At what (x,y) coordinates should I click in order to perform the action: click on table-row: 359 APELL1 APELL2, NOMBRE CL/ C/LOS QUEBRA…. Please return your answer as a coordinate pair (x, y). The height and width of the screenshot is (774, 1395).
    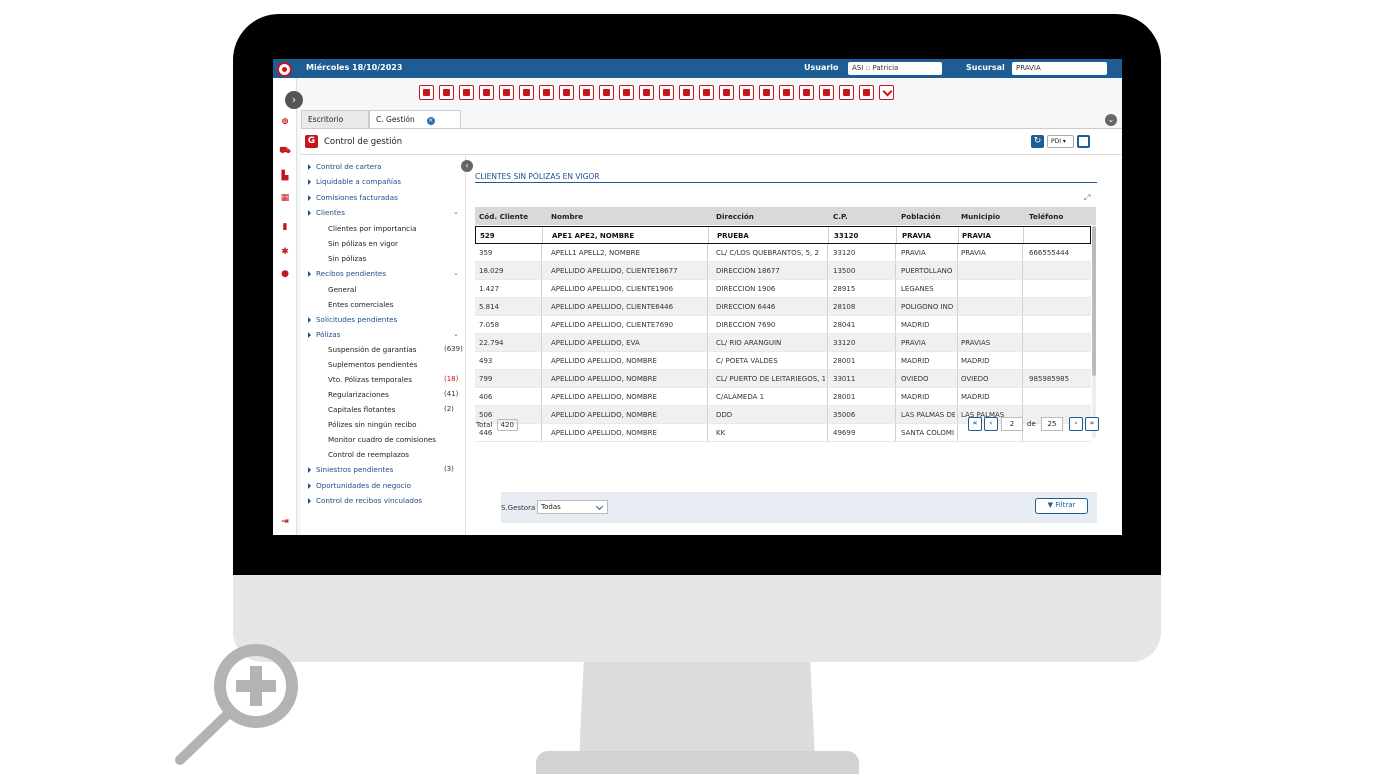
    Looking at the image, I should click on (783, 253).